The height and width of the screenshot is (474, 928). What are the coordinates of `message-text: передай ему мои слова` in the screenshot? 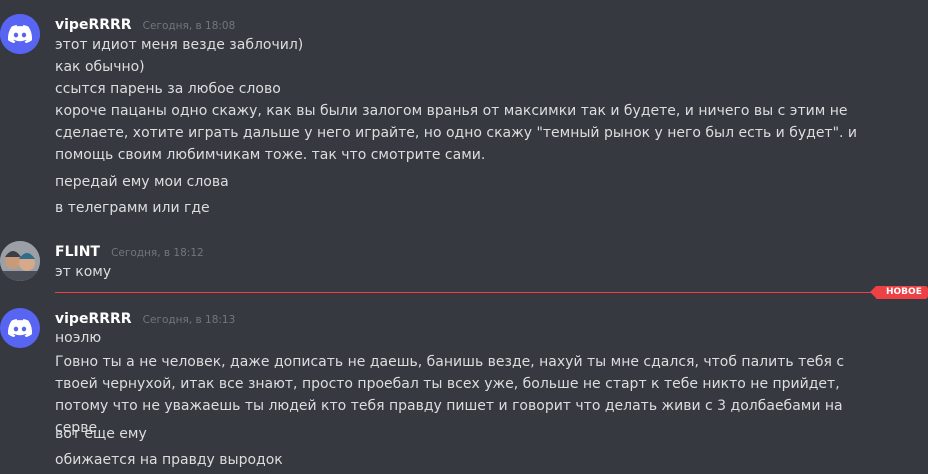 It's located at (142, 182).